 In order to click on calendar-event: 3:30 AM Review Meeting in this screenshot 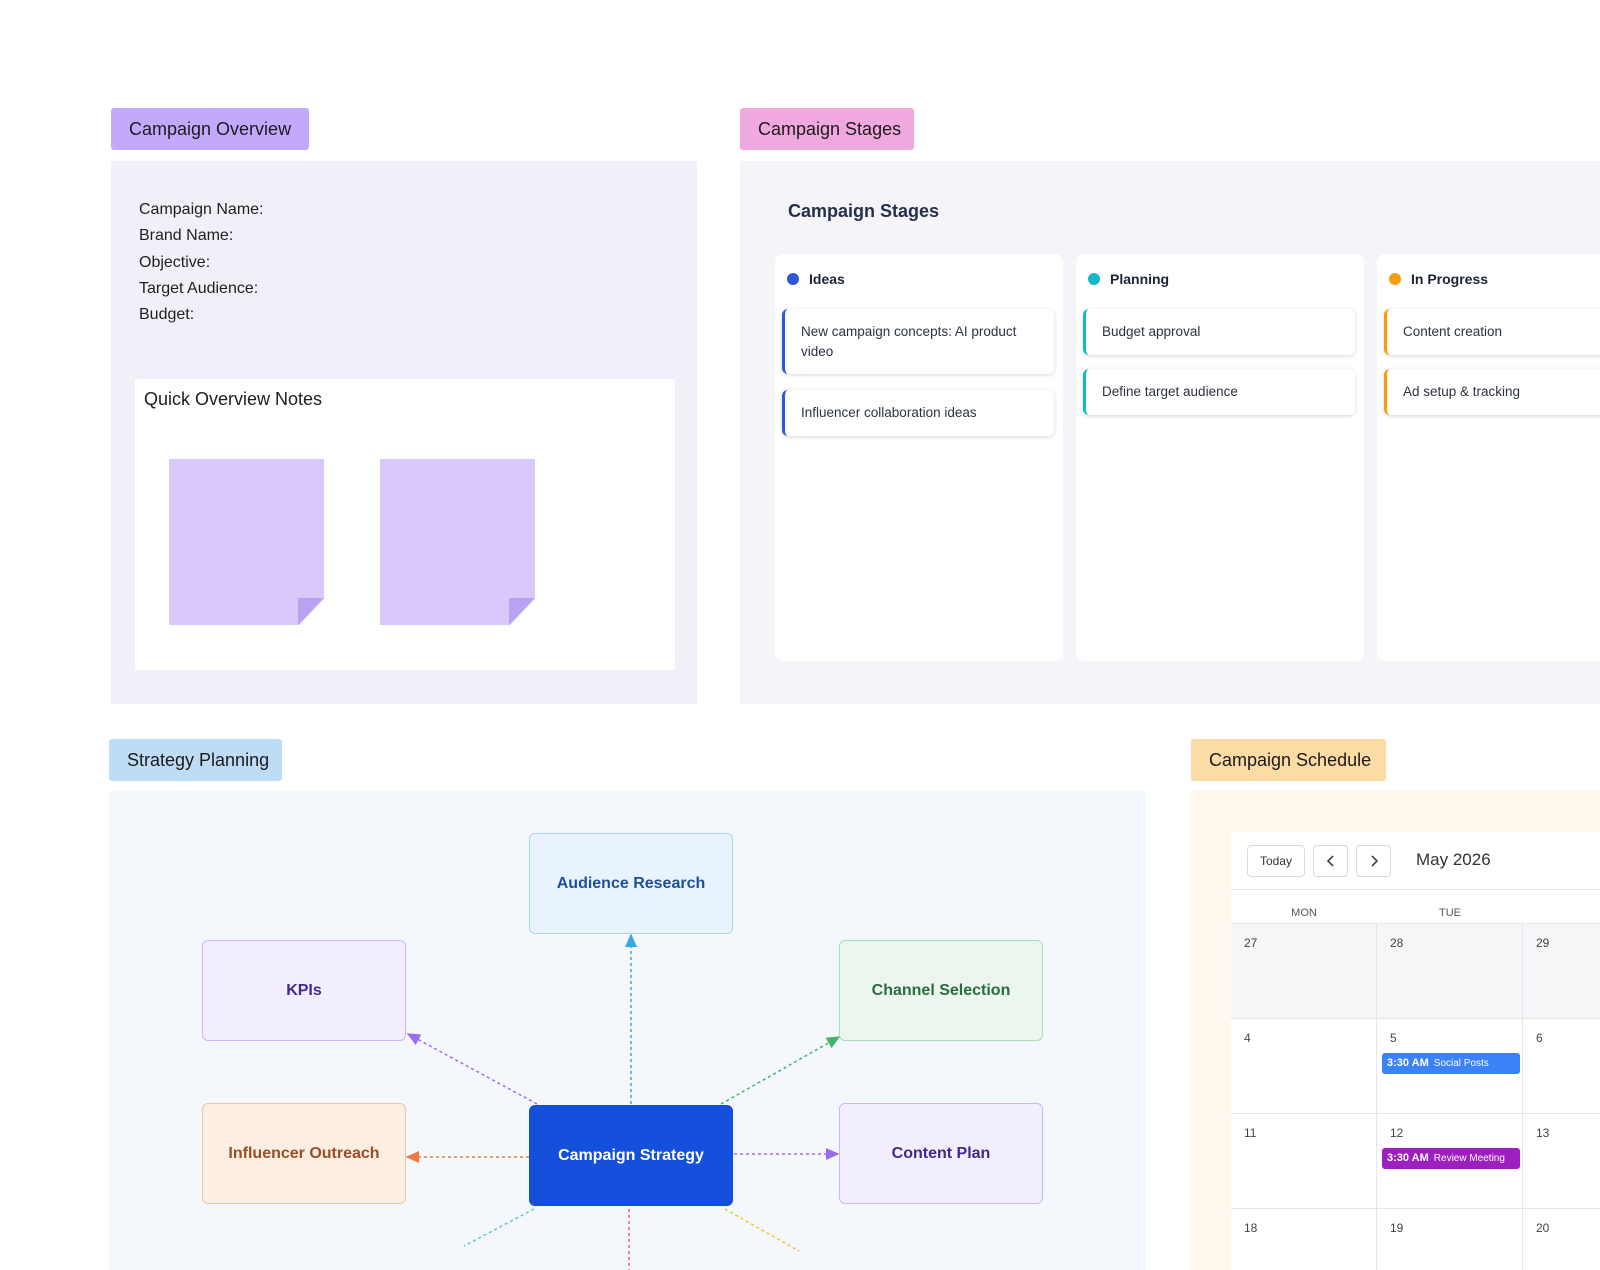, I will do `click(1451, 1158)`.